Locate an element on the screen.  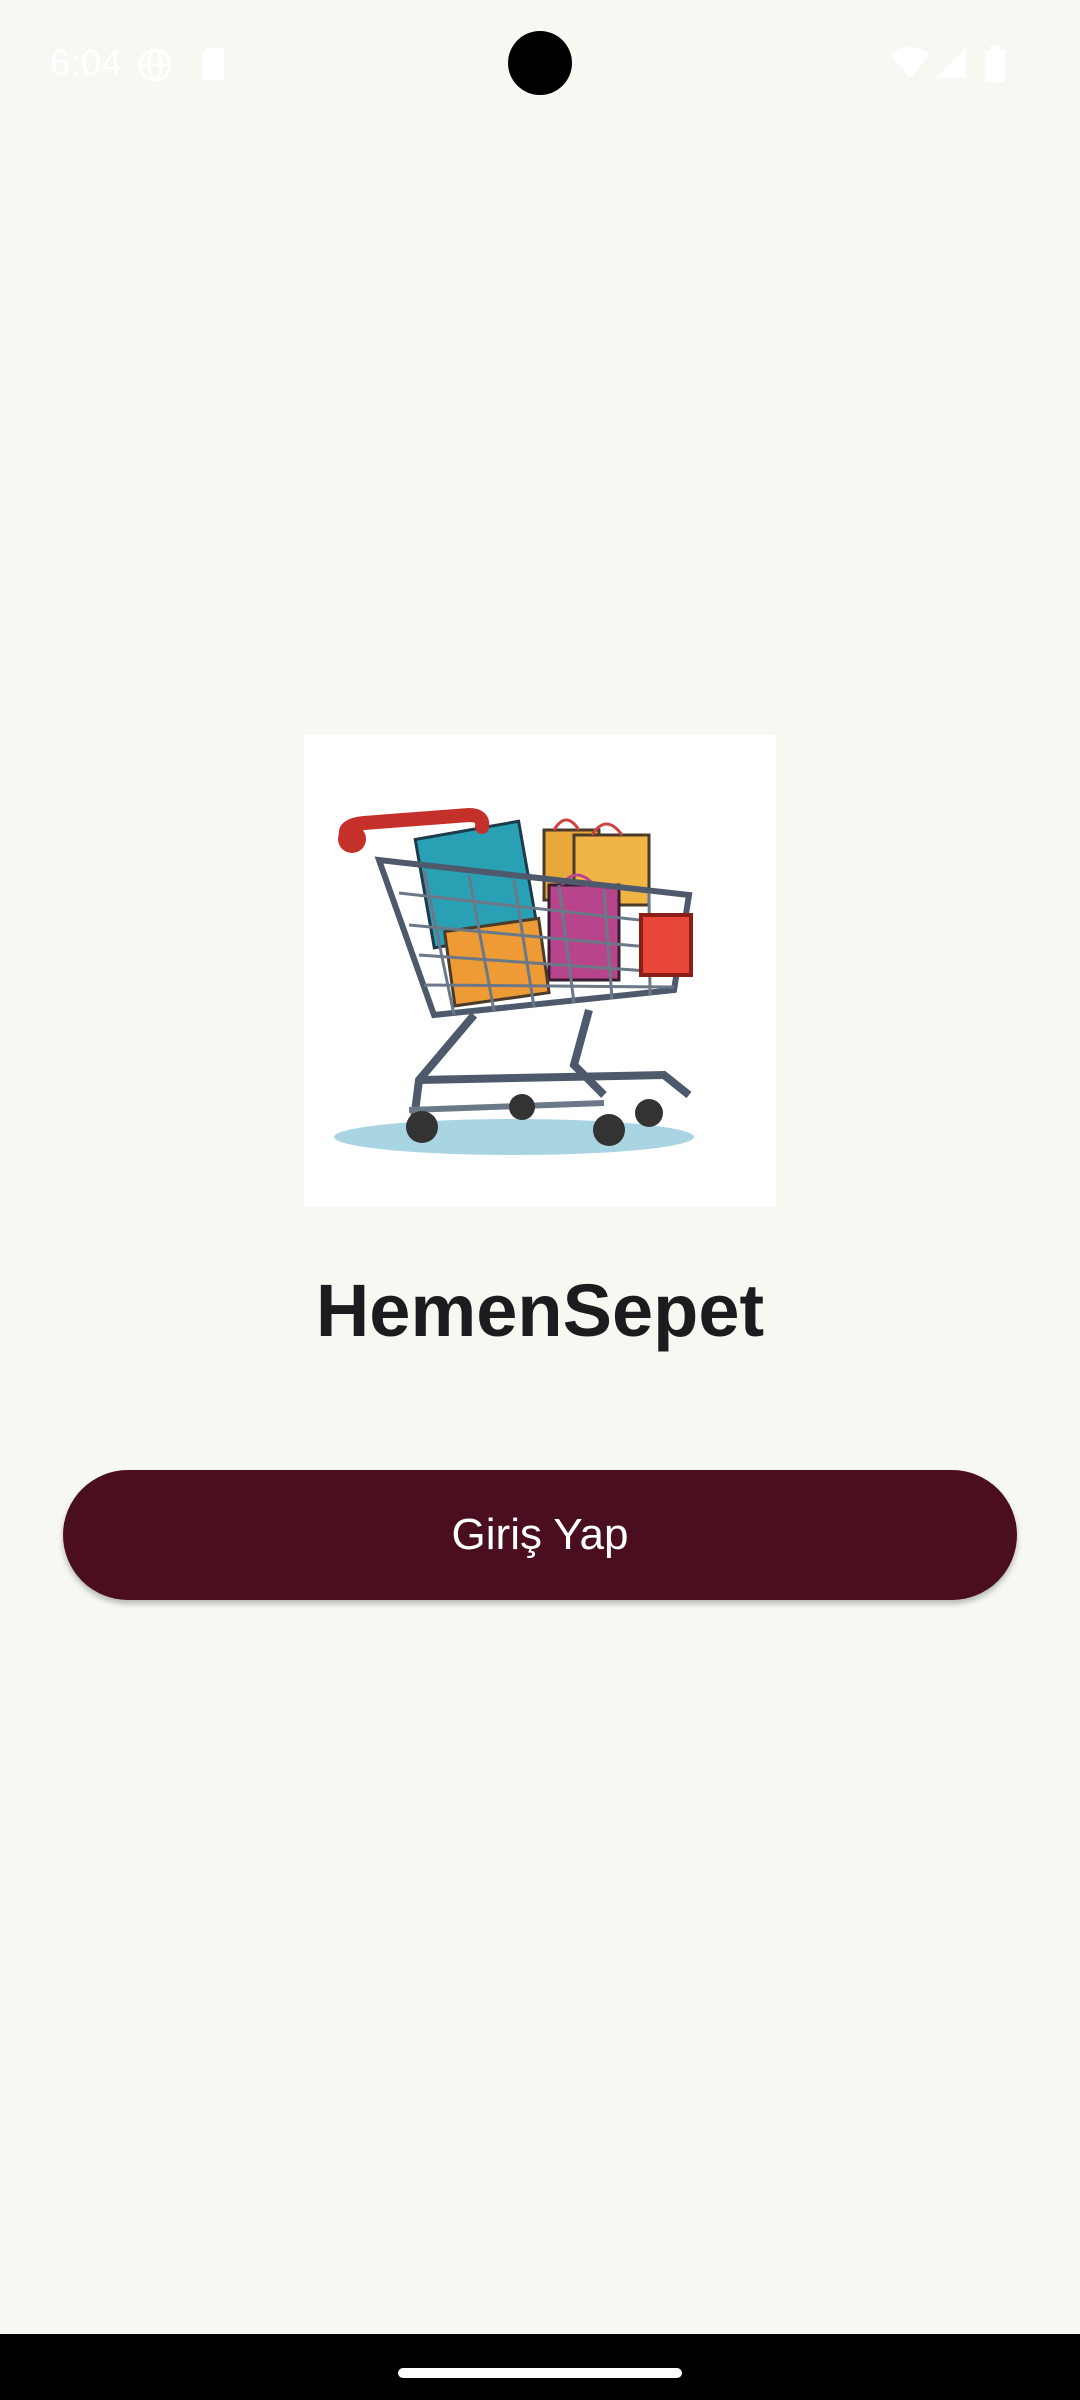
home-indicator is located at coordinates (540, 2373).